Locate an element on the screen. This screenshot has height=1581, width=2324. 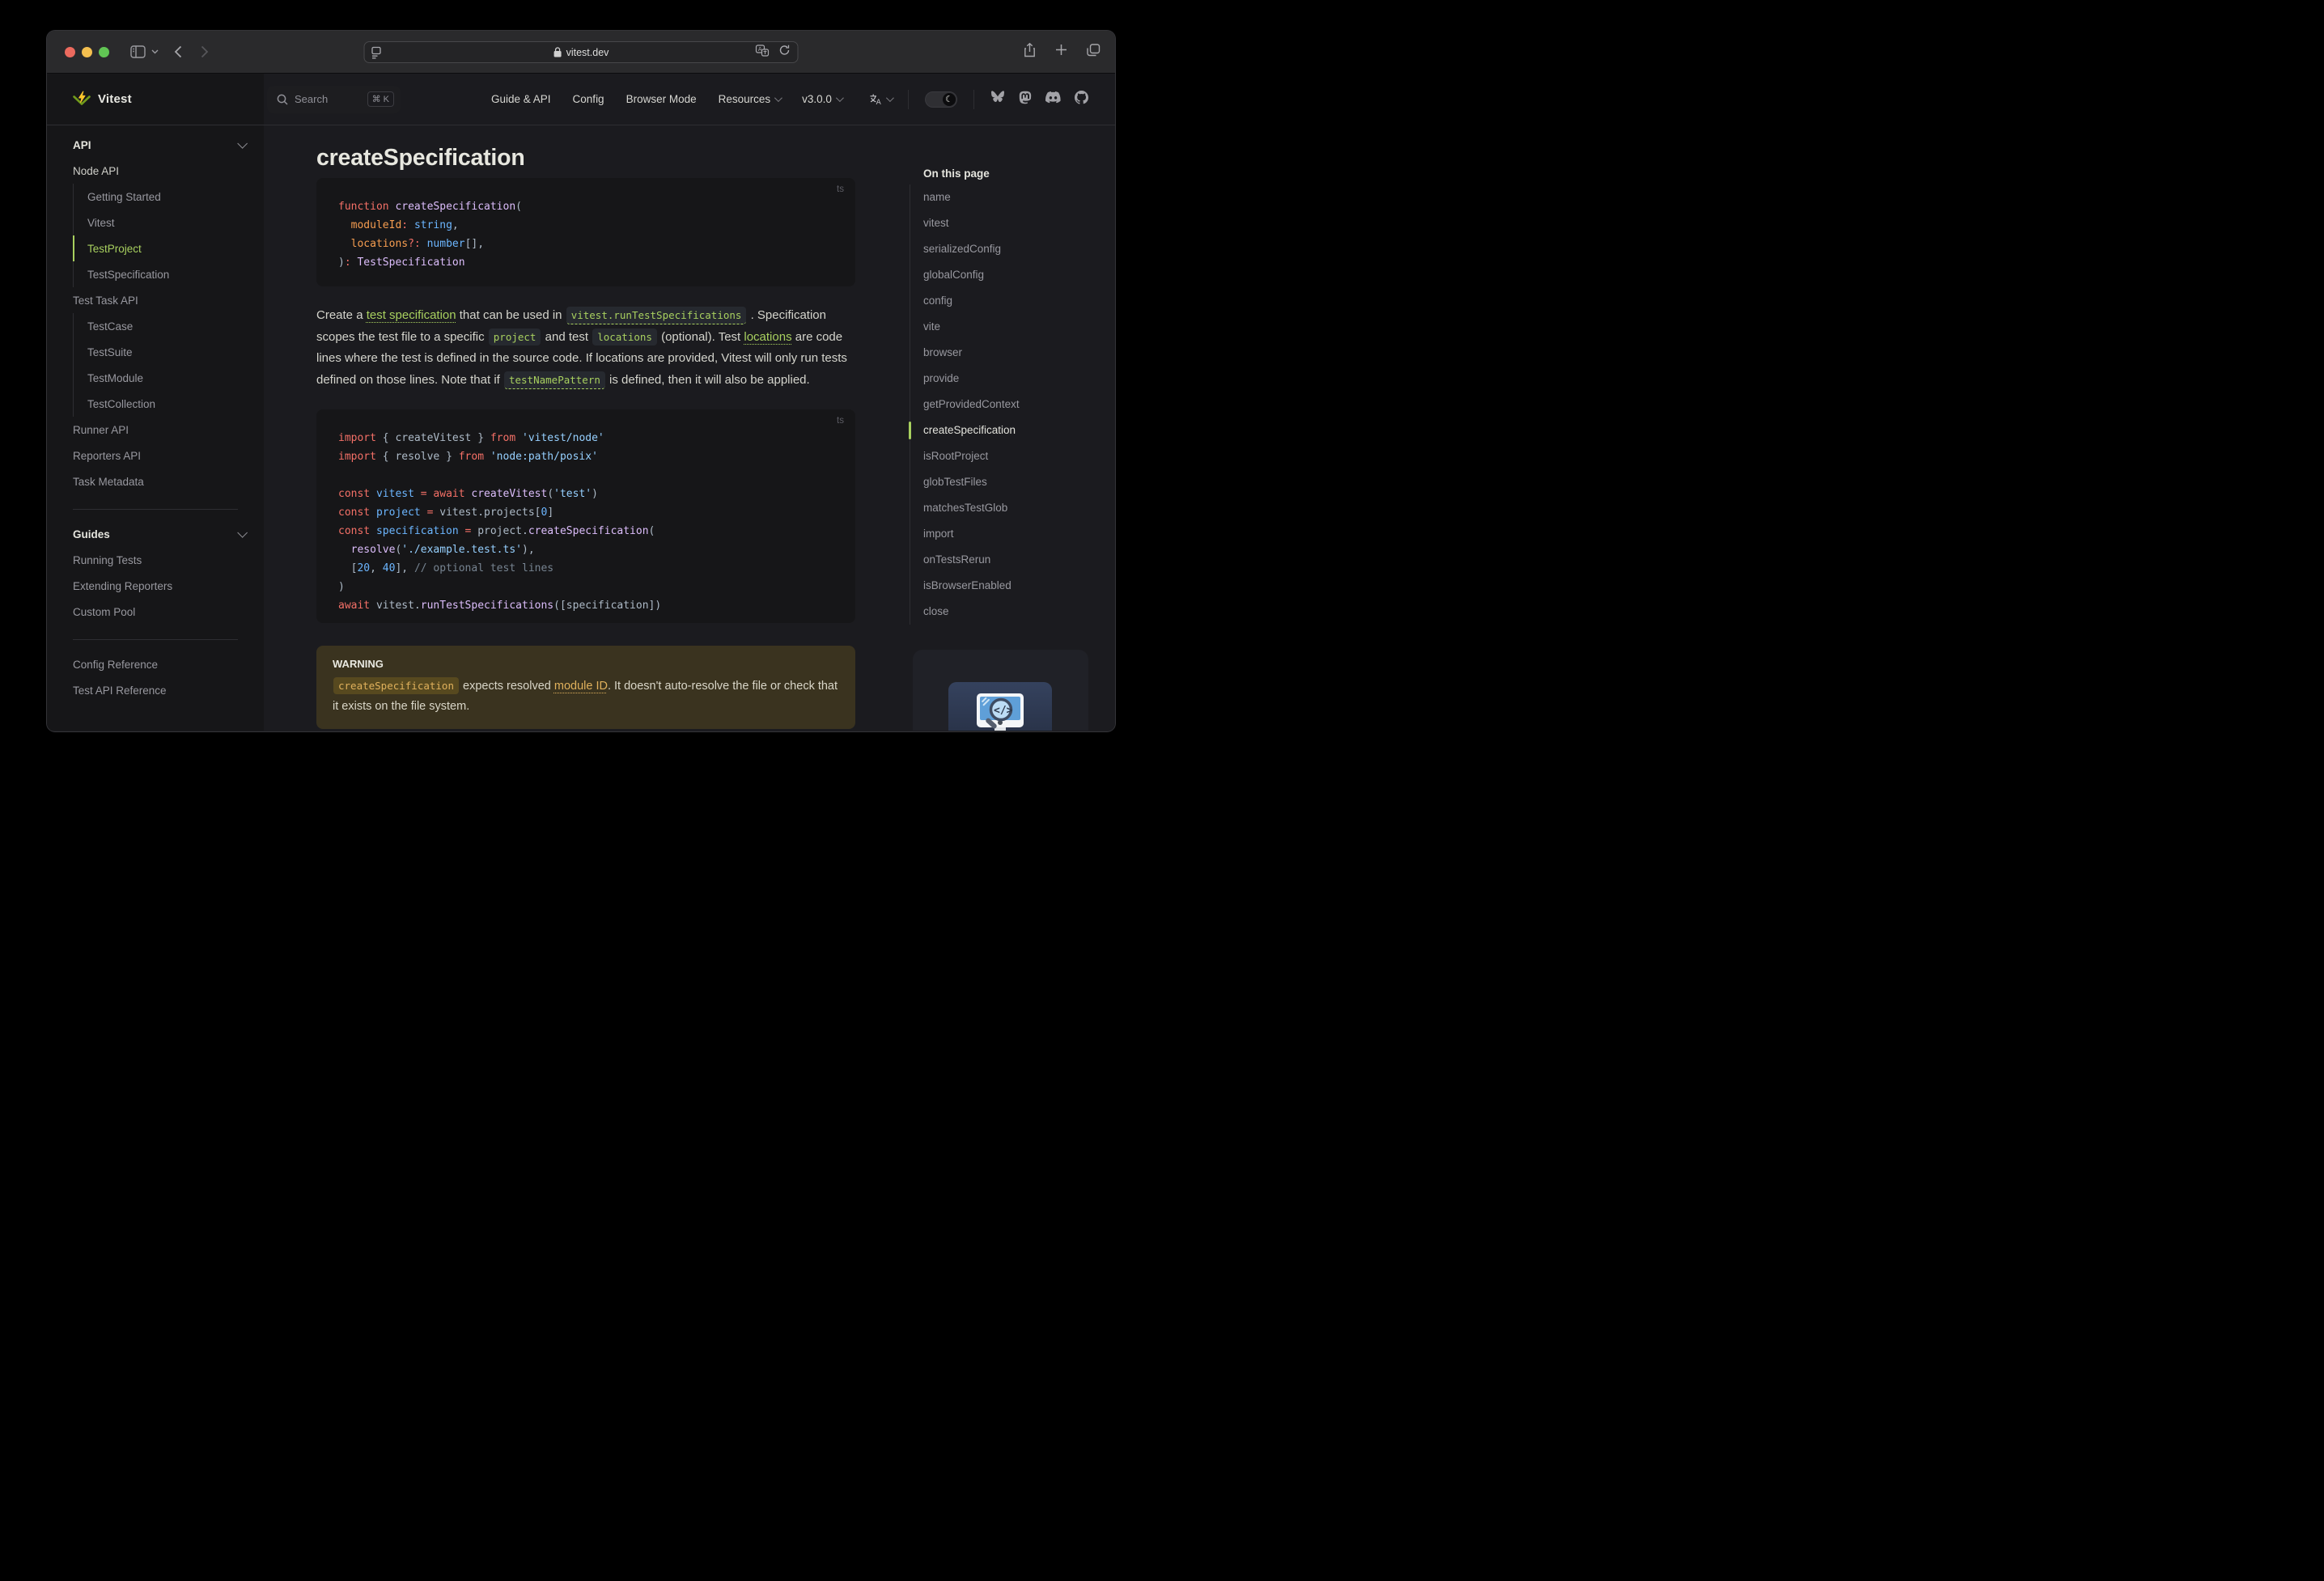
zoom-window-button is located at coordinates (104, 51).